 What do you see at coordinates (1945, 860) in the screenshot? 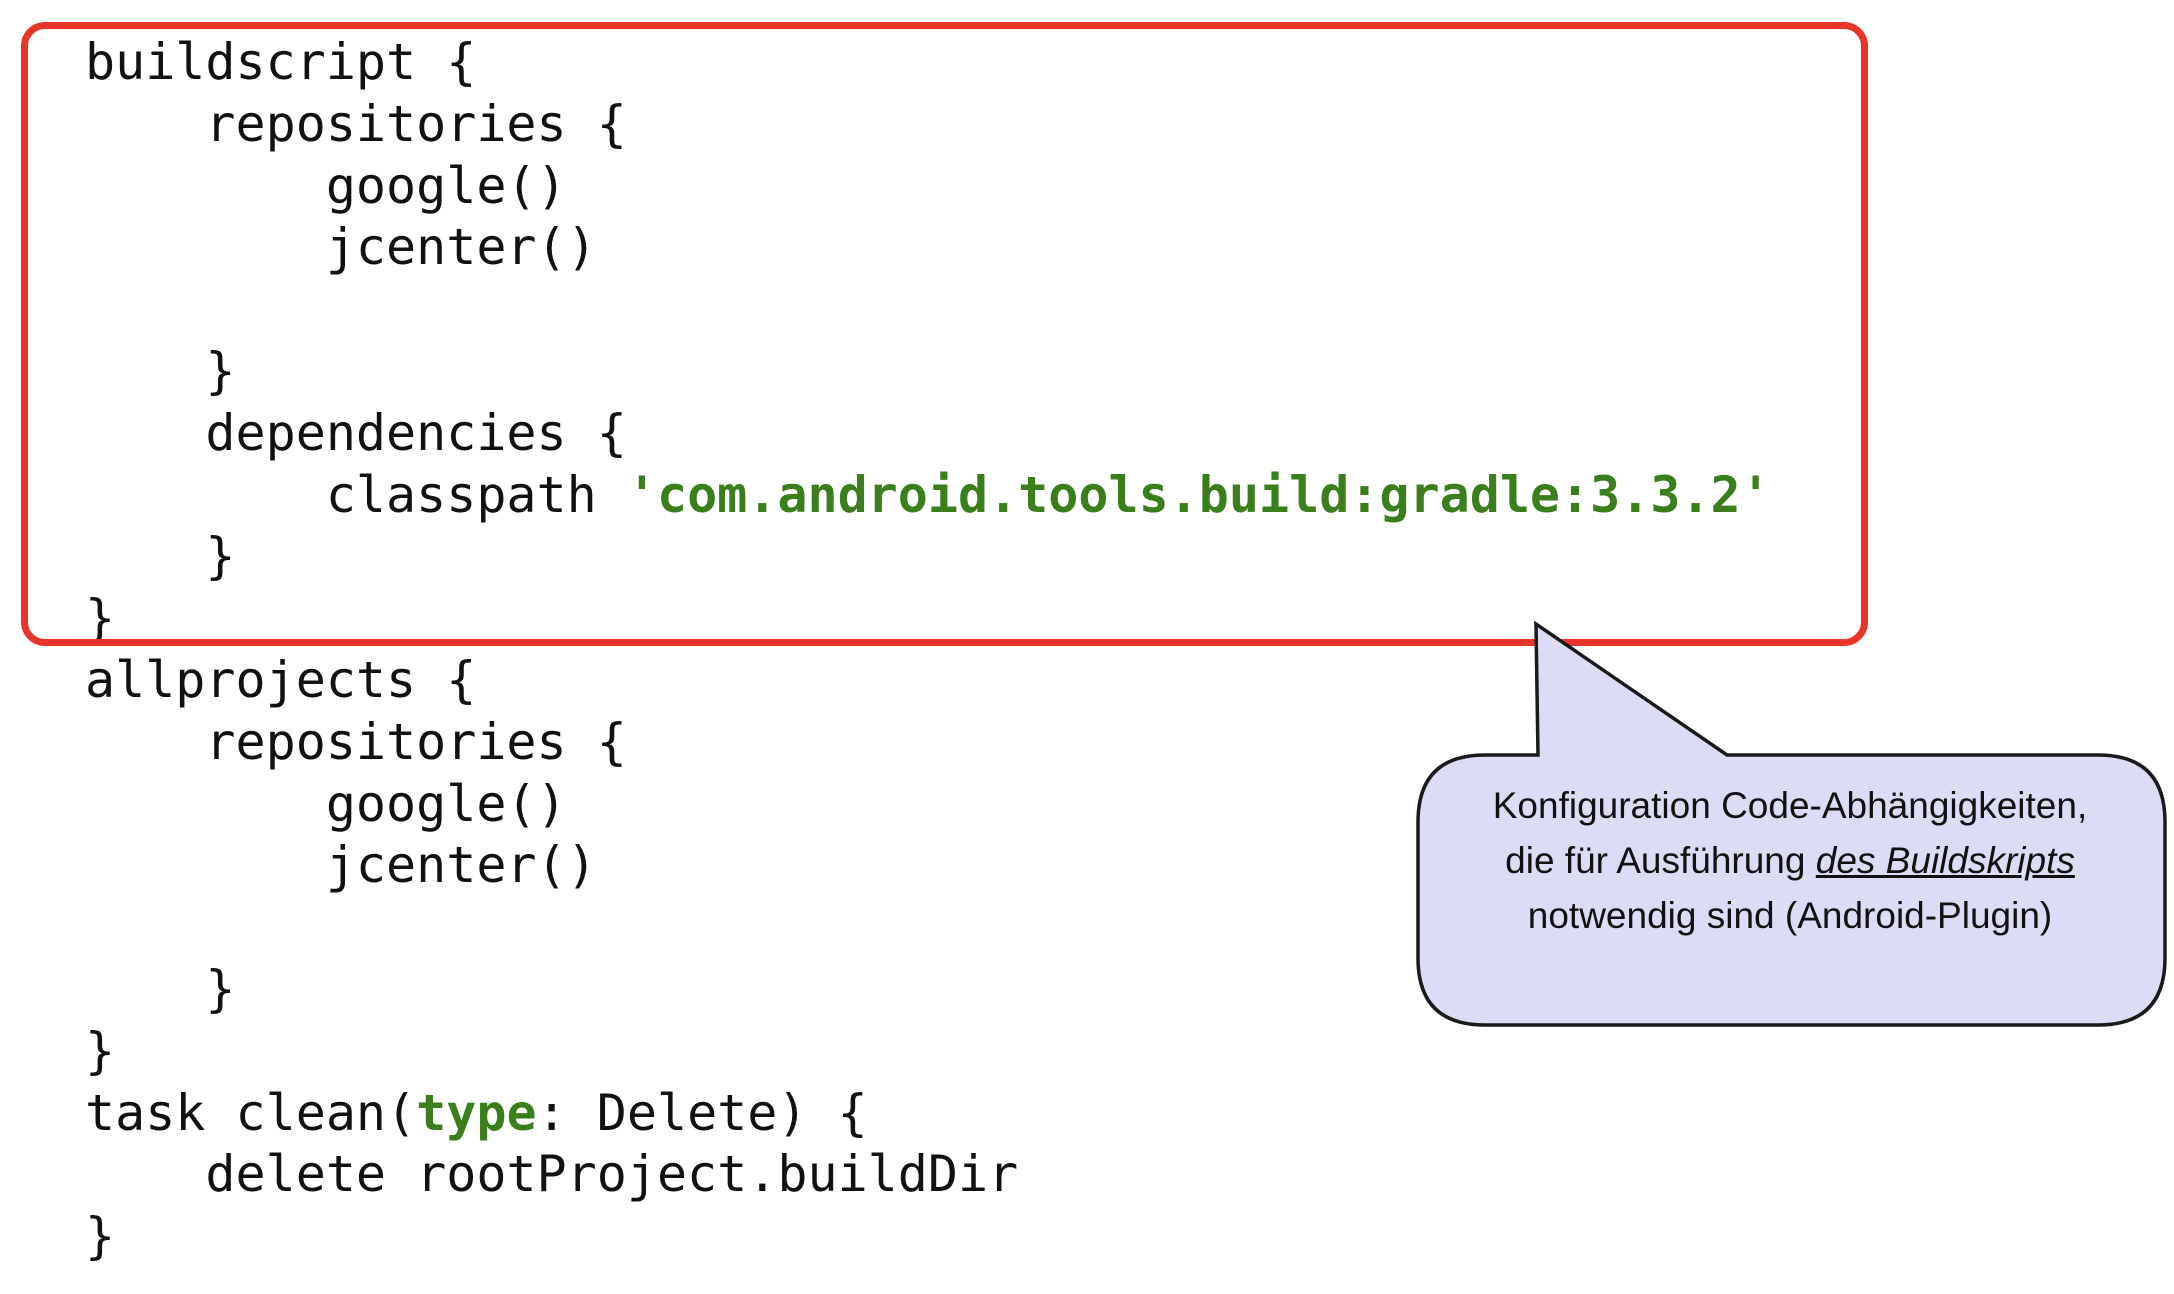
I see `callout-emphasis: des Buildskripts` at bounding box center [1945, 860].